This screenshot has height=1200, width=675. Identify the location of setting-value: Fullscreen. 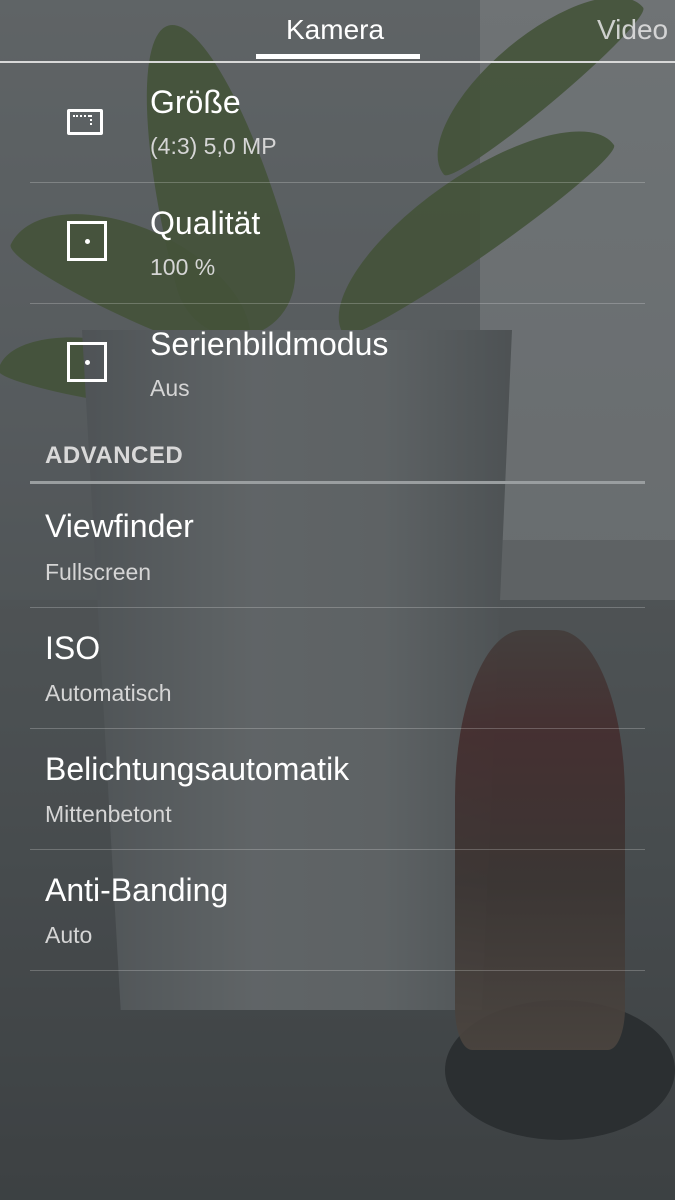
(98, 572).